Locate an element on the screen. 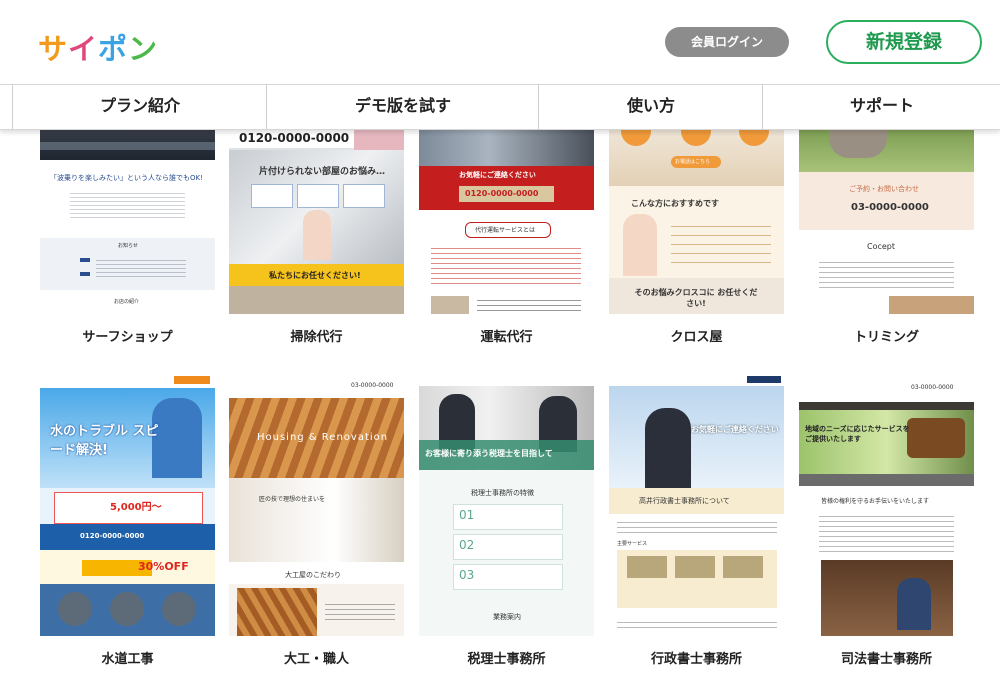 The width and height of the screenshot is (1000, 683). thumb-wood-photo is located at coordinates (277, 612).